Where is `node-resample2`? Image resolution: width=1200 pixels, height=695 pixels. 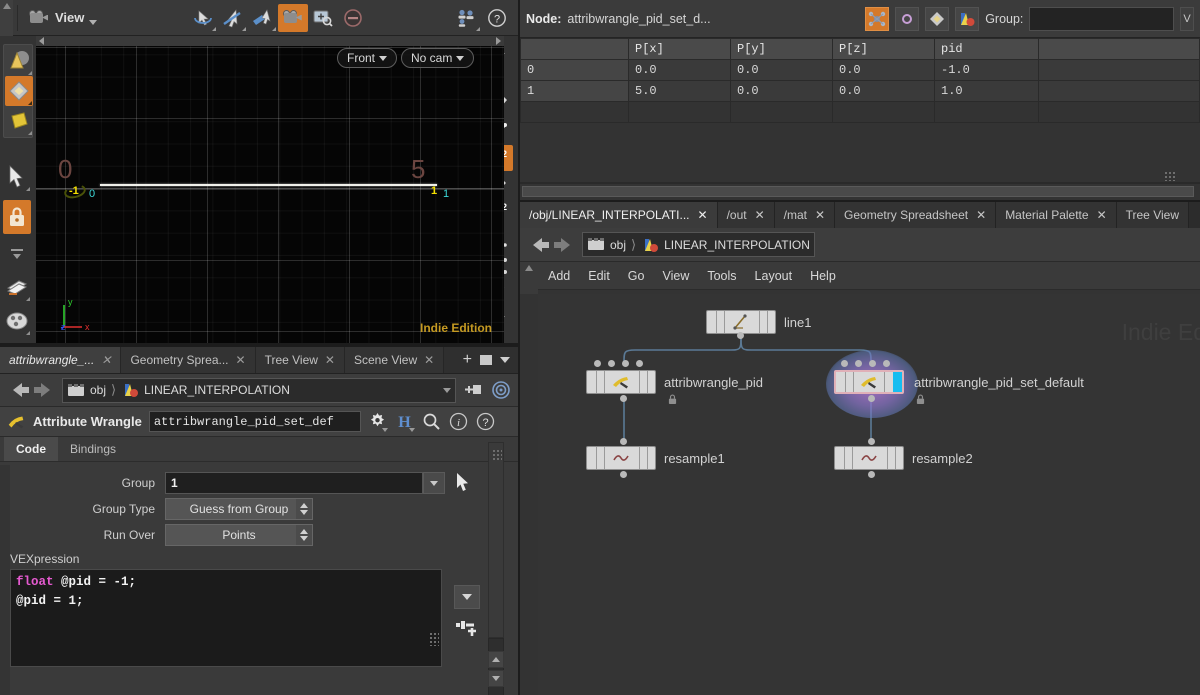
node-resample2 is located at coordinates (869, 458).